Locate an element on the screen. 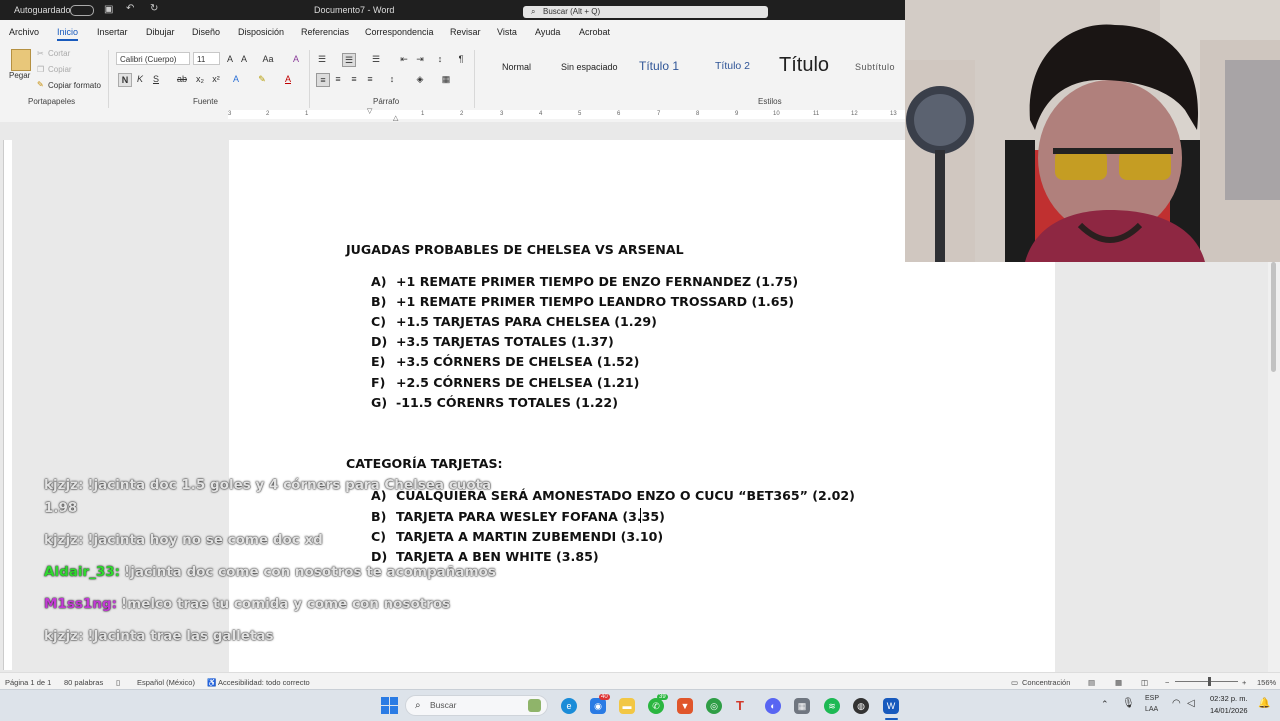  print-layout-icon: ▦ is located at coordinates (1118, 682).